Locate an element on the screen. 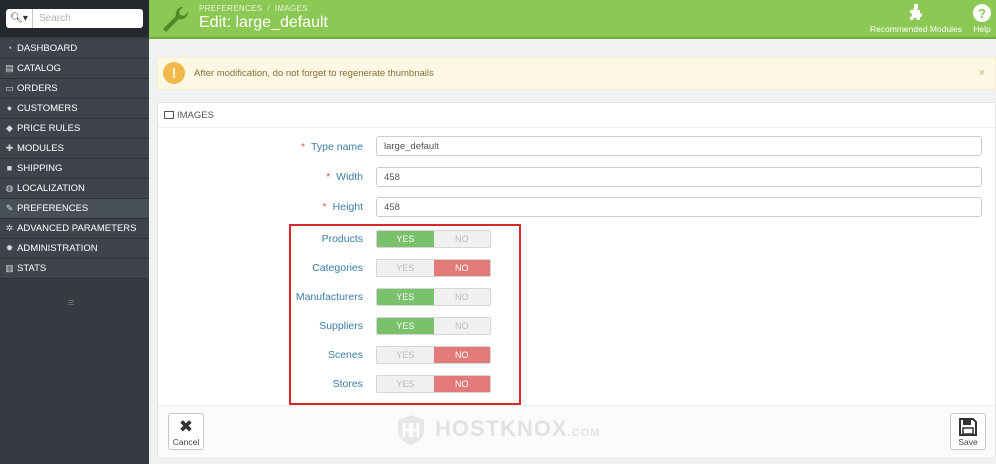 Image resolution: width=996 pixels, height=464 pixels. sidebar-item-preferences: ✎ PREFERENCES is located at coordinates (74, 209).